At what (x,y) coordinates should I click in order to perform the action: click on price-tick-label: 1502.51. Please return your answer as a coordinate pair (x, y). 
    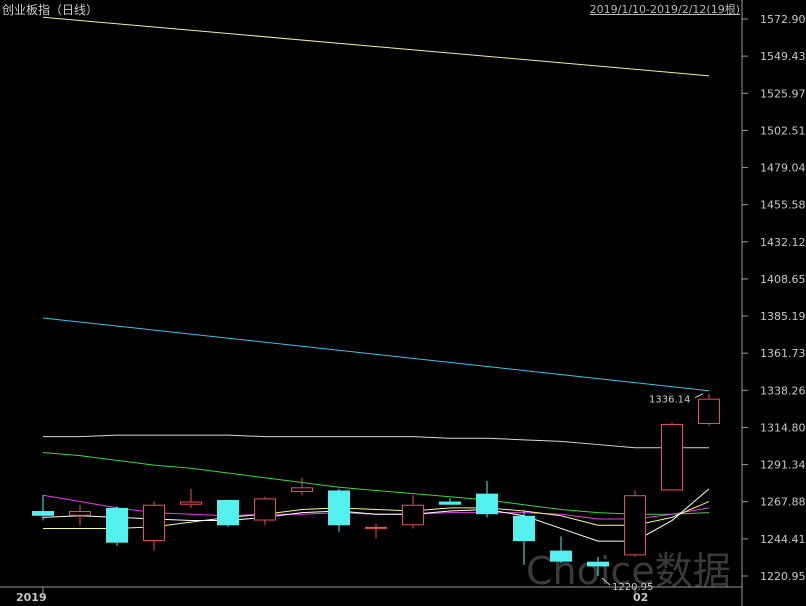
    Looking at the image, I should click on (783, 130).